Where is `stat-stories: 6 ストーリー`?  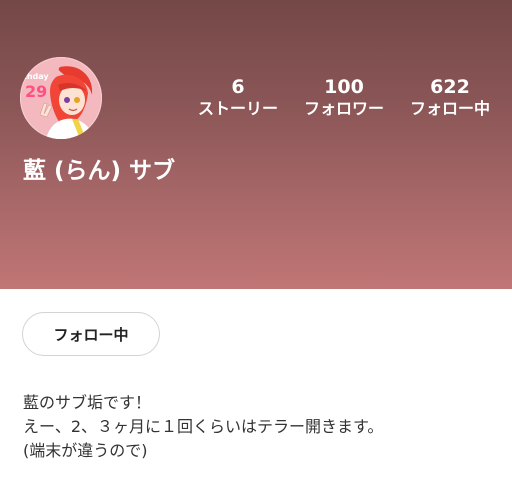 stat-stories: 6 ストーリー is located at coordinates (238, 98).